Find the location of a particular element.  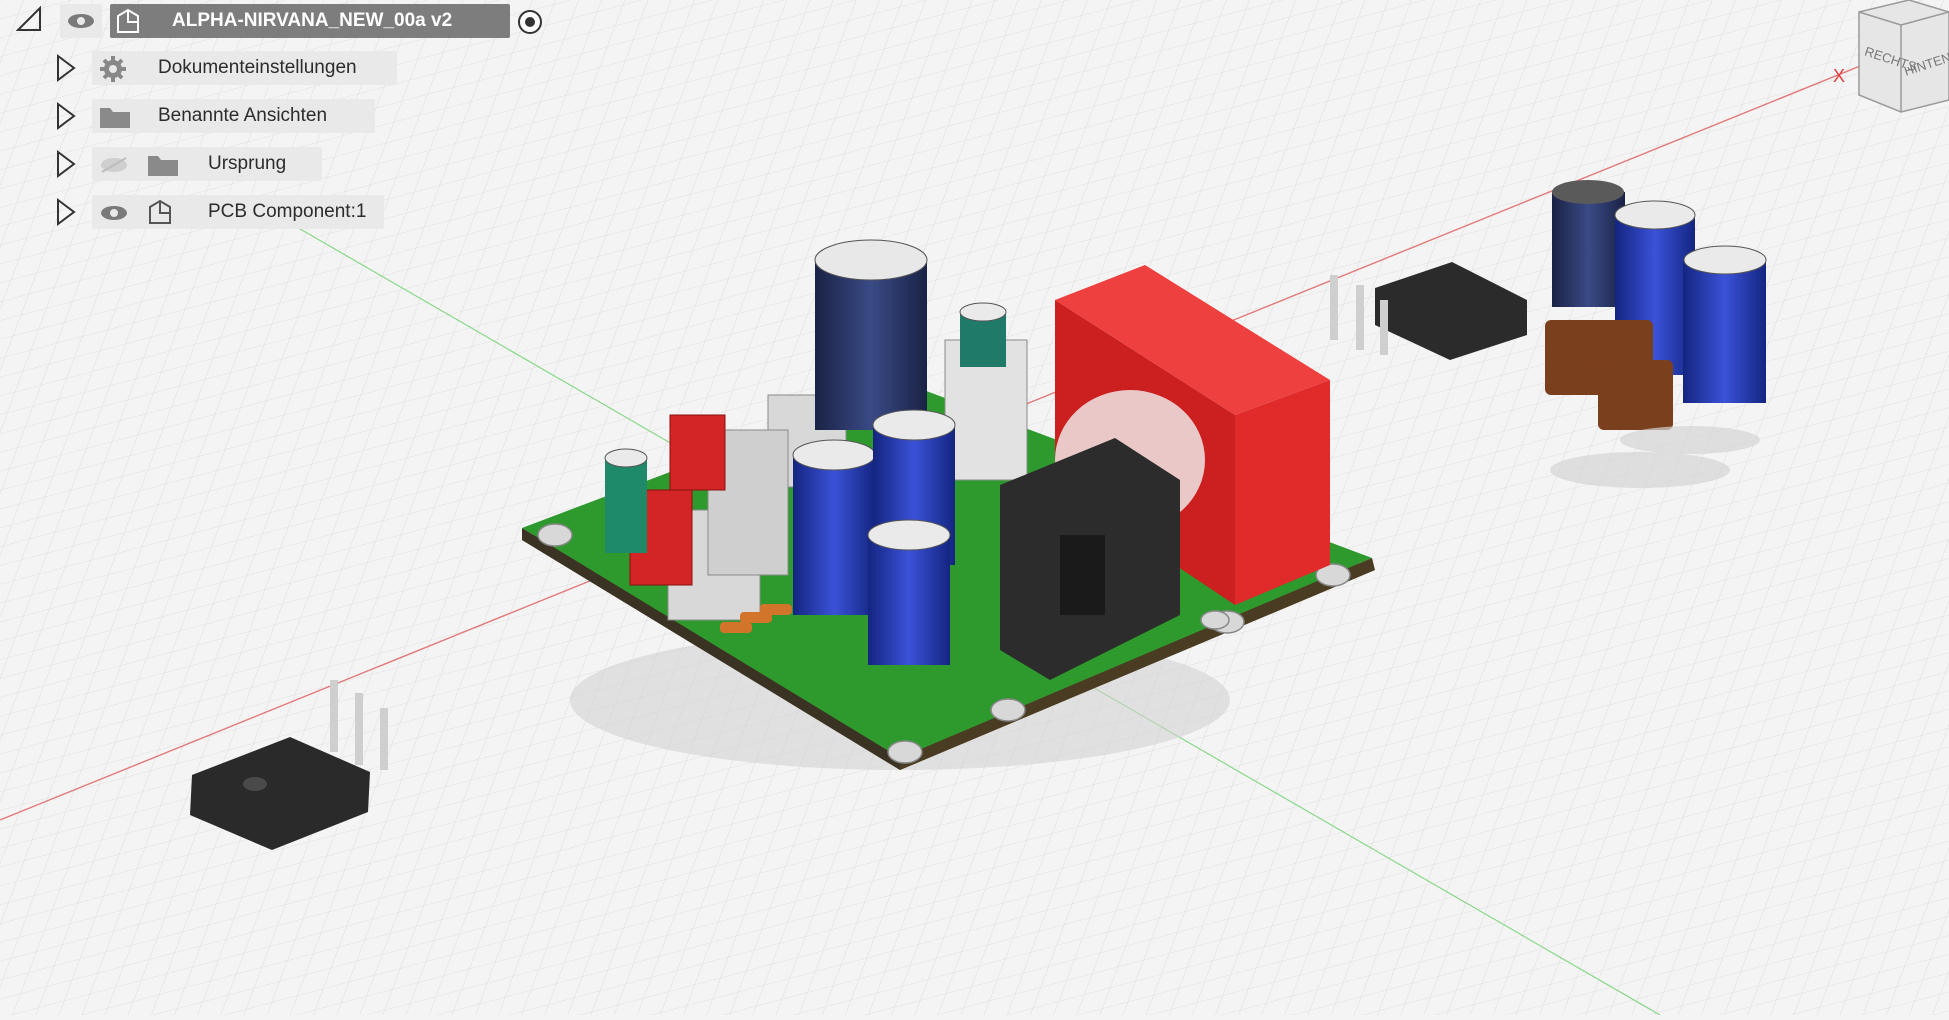

root-component-label: ALPHA-NIRVANA_NEW_00a v2 is located at coordinates (312, 20).